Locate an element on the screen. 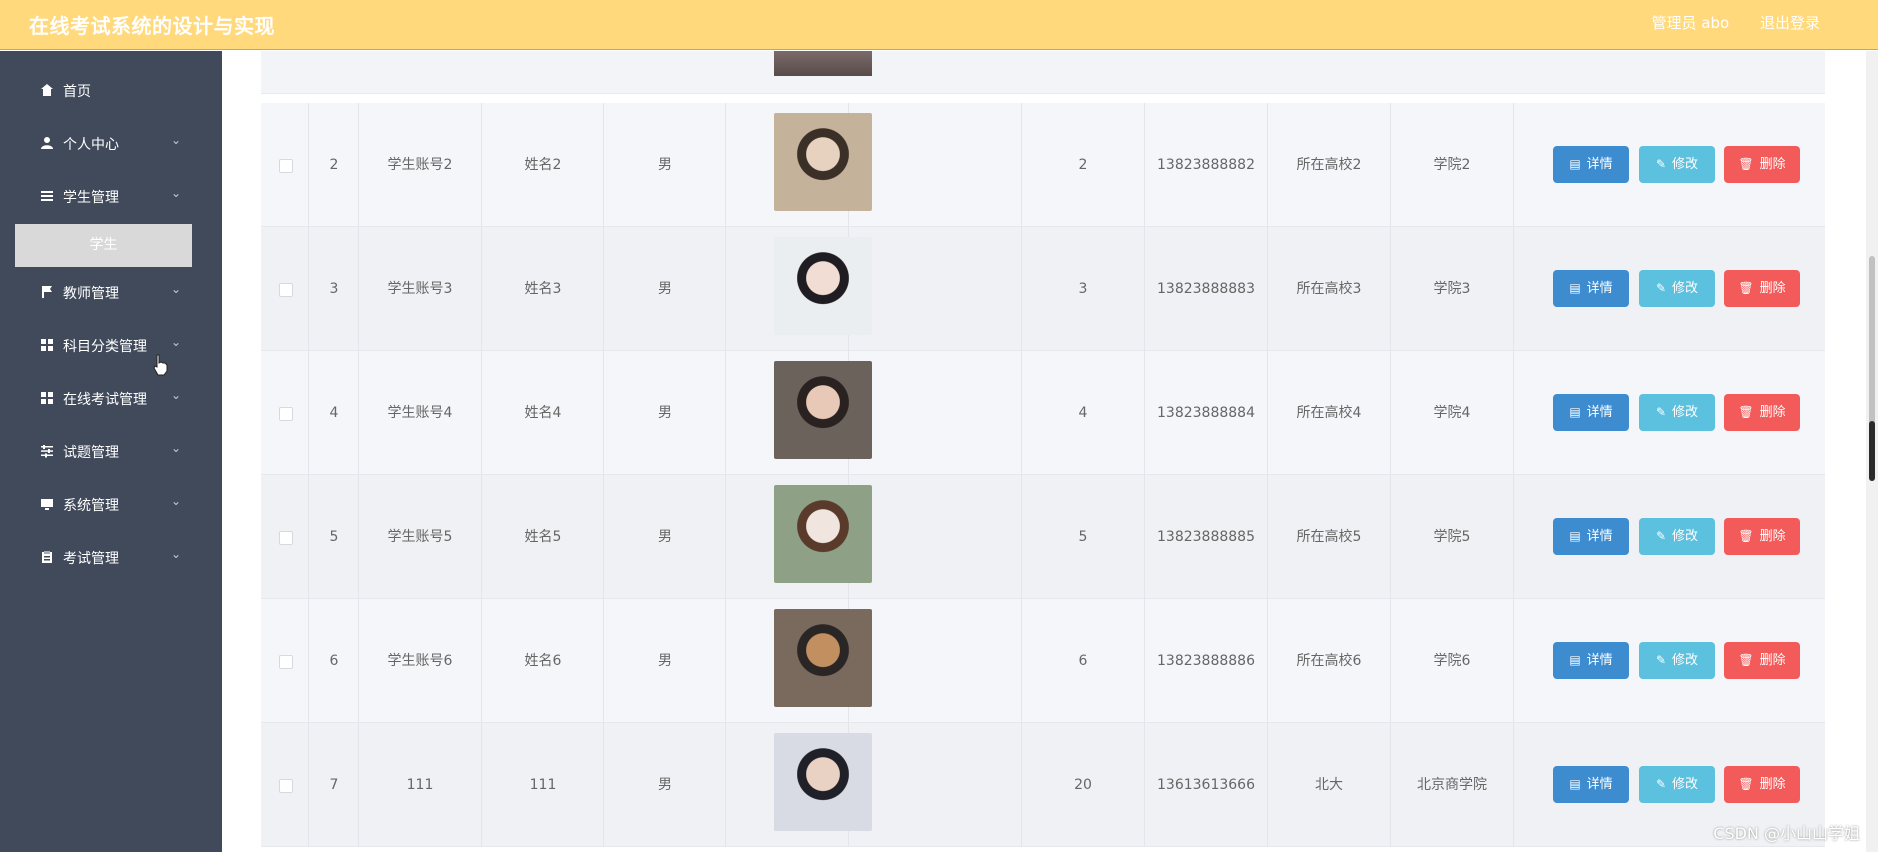 The image size is (1878, 852). sidebar-item-student-management: 学生管理 ⌄ is located at coordinates (111, 197).